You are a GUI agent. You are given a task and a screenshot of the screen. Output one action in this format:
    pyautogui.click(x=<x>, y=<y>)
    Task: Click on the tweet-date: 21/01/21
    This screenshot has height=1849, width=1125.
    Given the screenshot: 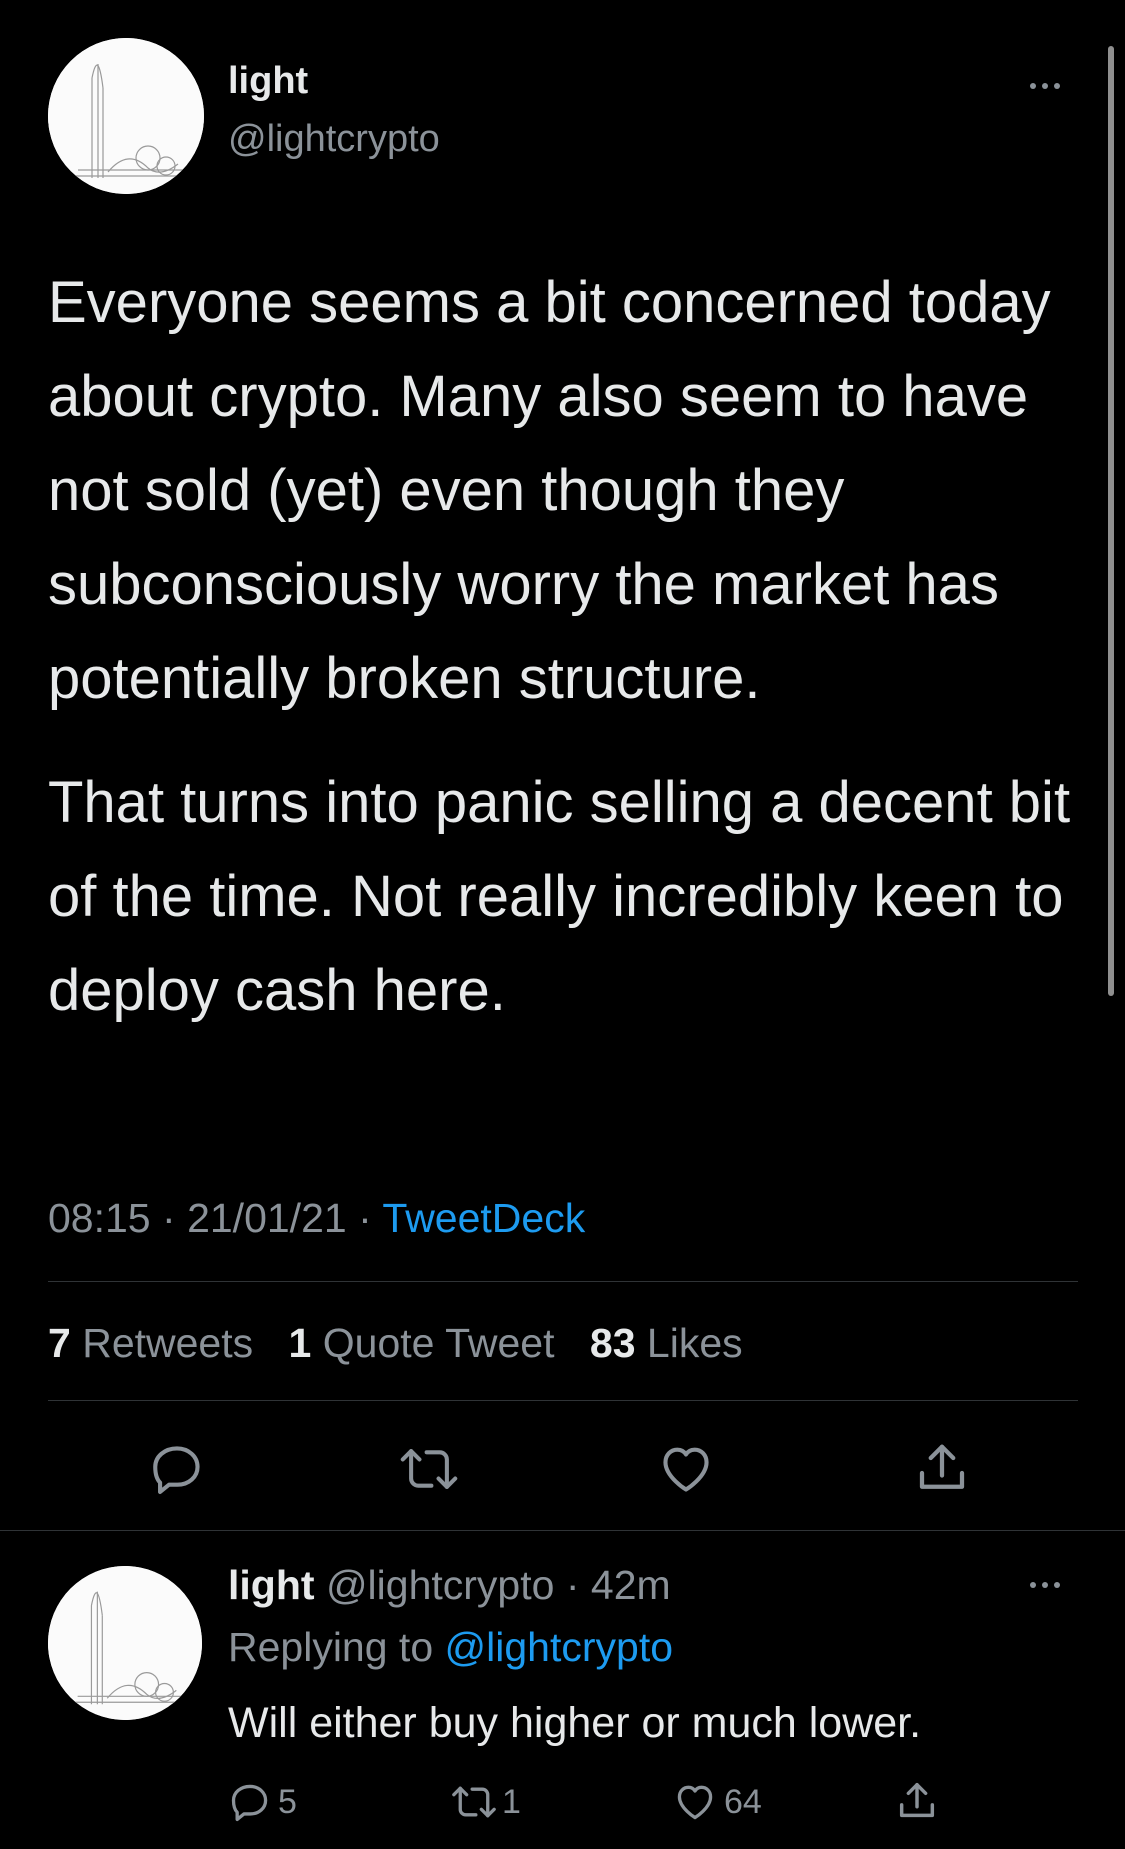 What is the action you would take?
    pyautogui.click(x=267, y=1218)
    